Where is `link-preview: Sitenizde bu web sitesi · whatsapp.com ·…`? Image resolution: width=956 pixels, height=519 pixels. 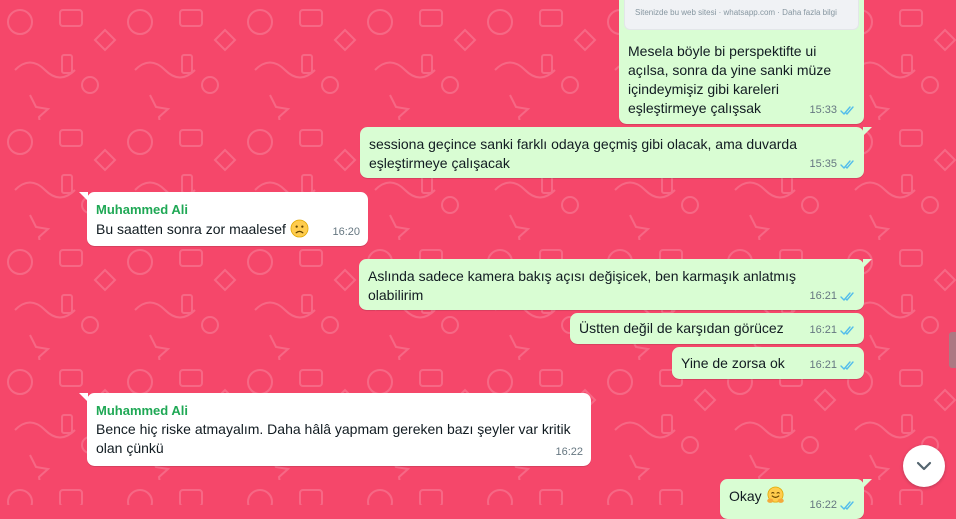 link-preview: Sitenizde bu web sitesi · whatsapp.com ·… is located at coordinates (741, 15).